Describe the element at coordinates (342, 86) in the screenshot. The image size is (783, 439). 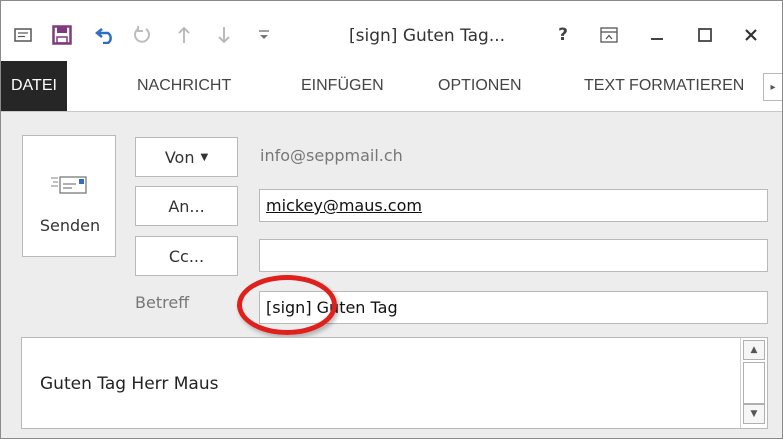
I see `tab-einfuegen: EINFÜGEN` at that location.